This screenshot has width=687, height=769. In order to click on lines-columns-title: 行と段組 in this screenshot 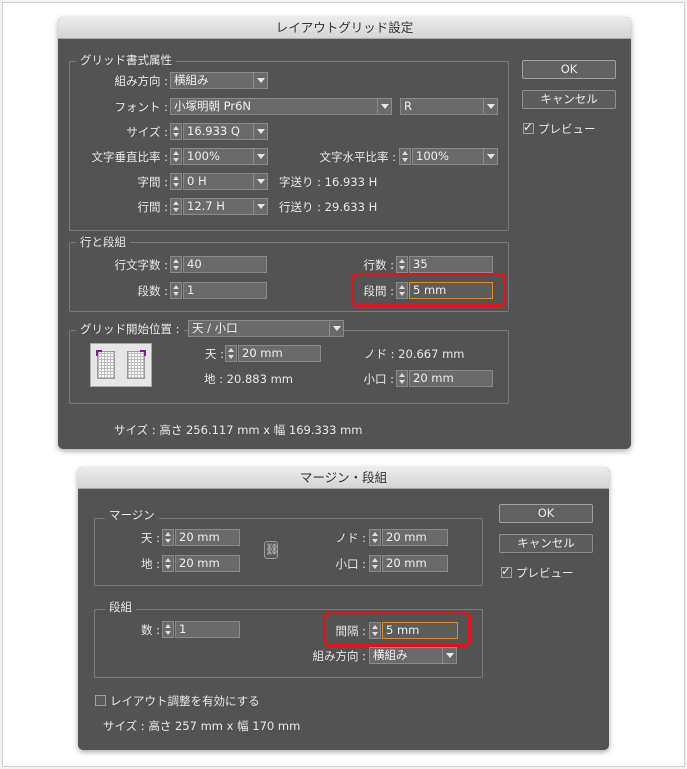, I will do `click(103, 242)`.